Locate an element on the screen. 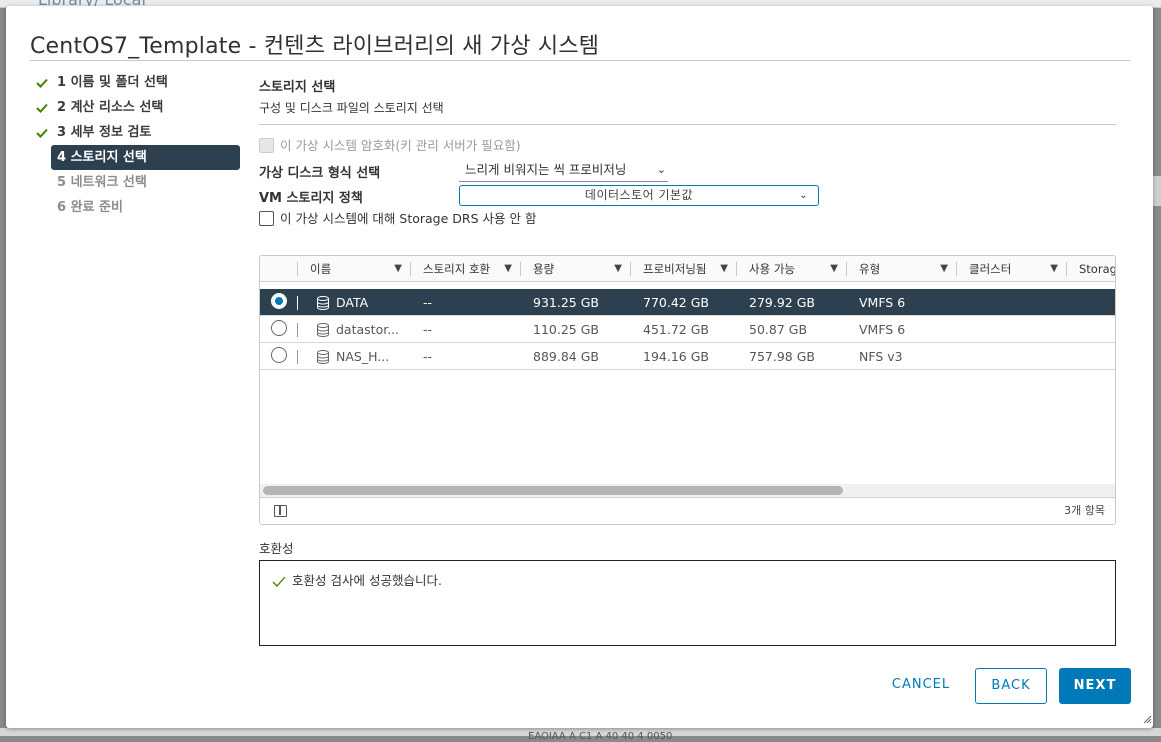  column-toggle-icon is located at coordinates (280, 511).